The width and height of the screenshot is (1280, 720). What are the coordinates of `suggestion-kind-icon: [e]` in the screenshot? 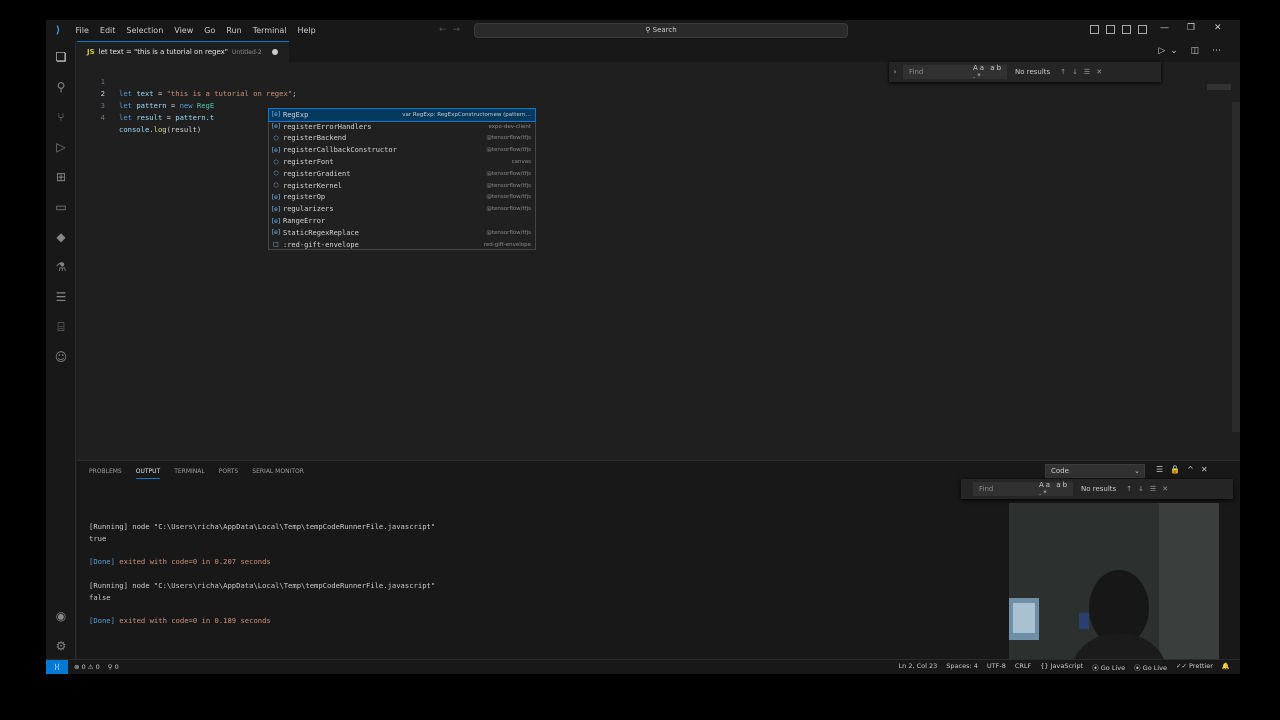 It's located at (276, 115).